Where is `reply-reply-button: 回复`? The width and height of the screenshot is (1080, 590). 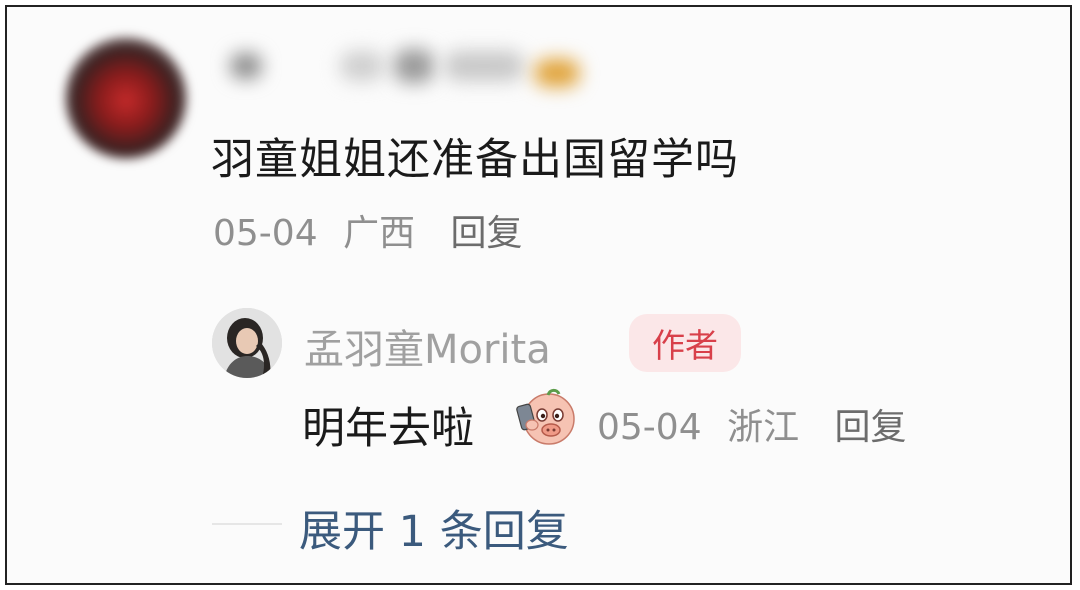 reply-reply-button: 回复 is located at coordinates (871, 427).